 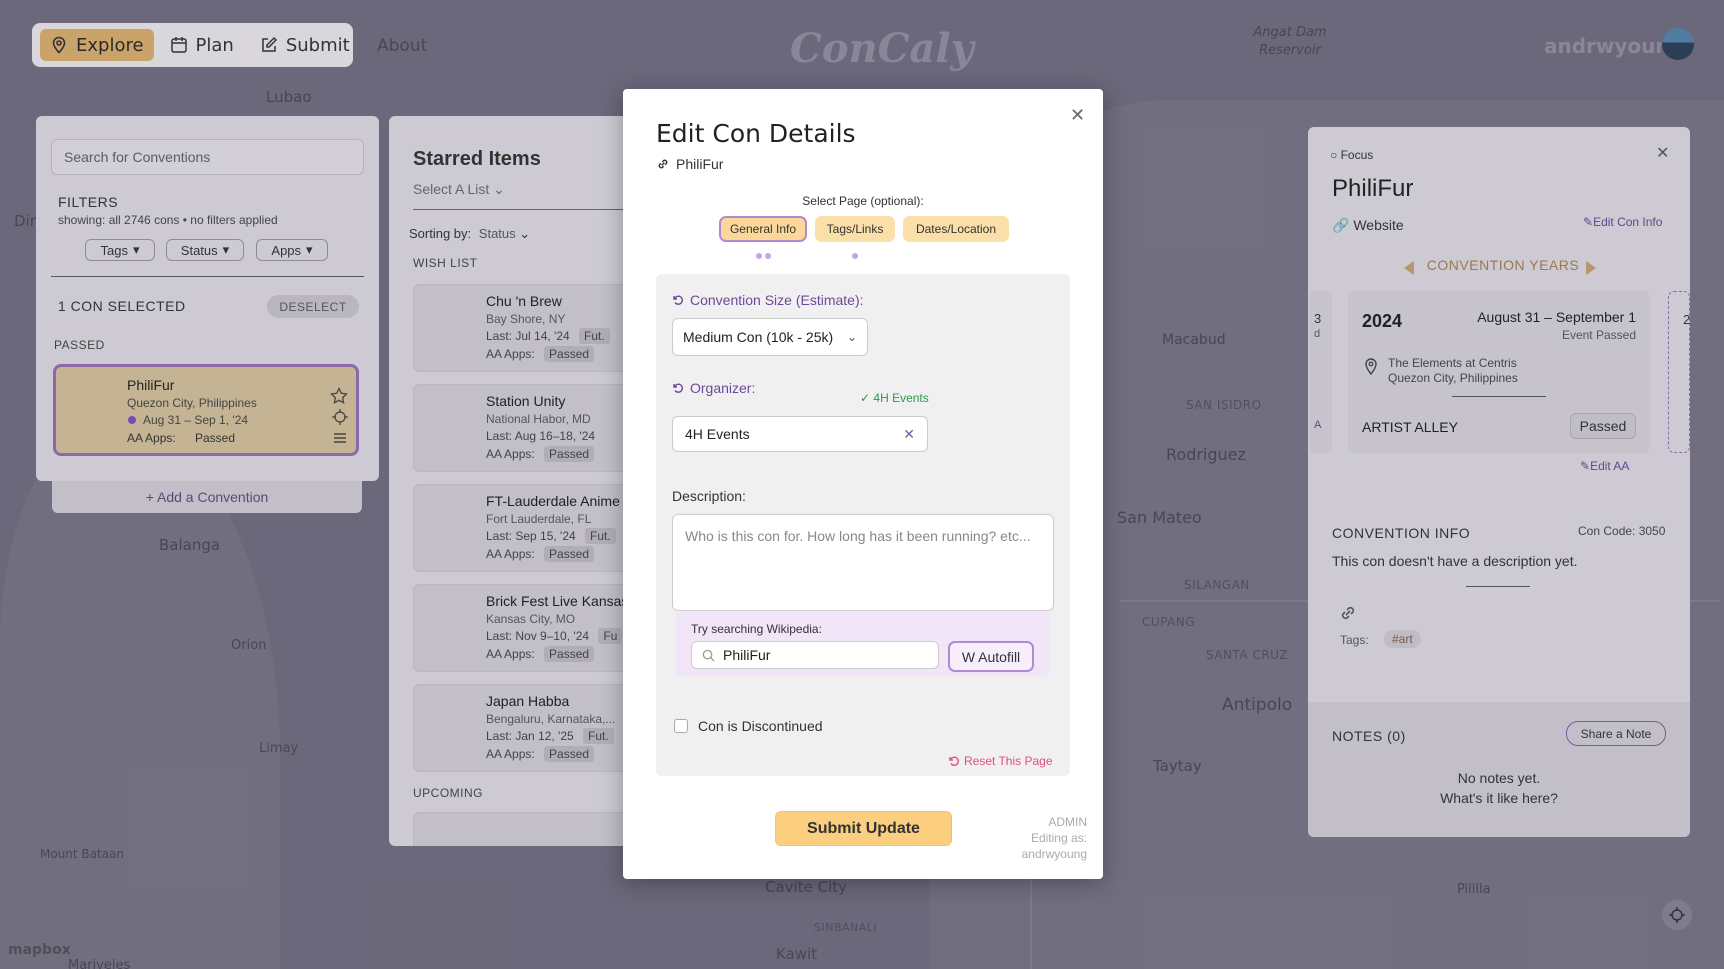 I want to click on admin-label: ADMIN, so click(x=1067, y=822).